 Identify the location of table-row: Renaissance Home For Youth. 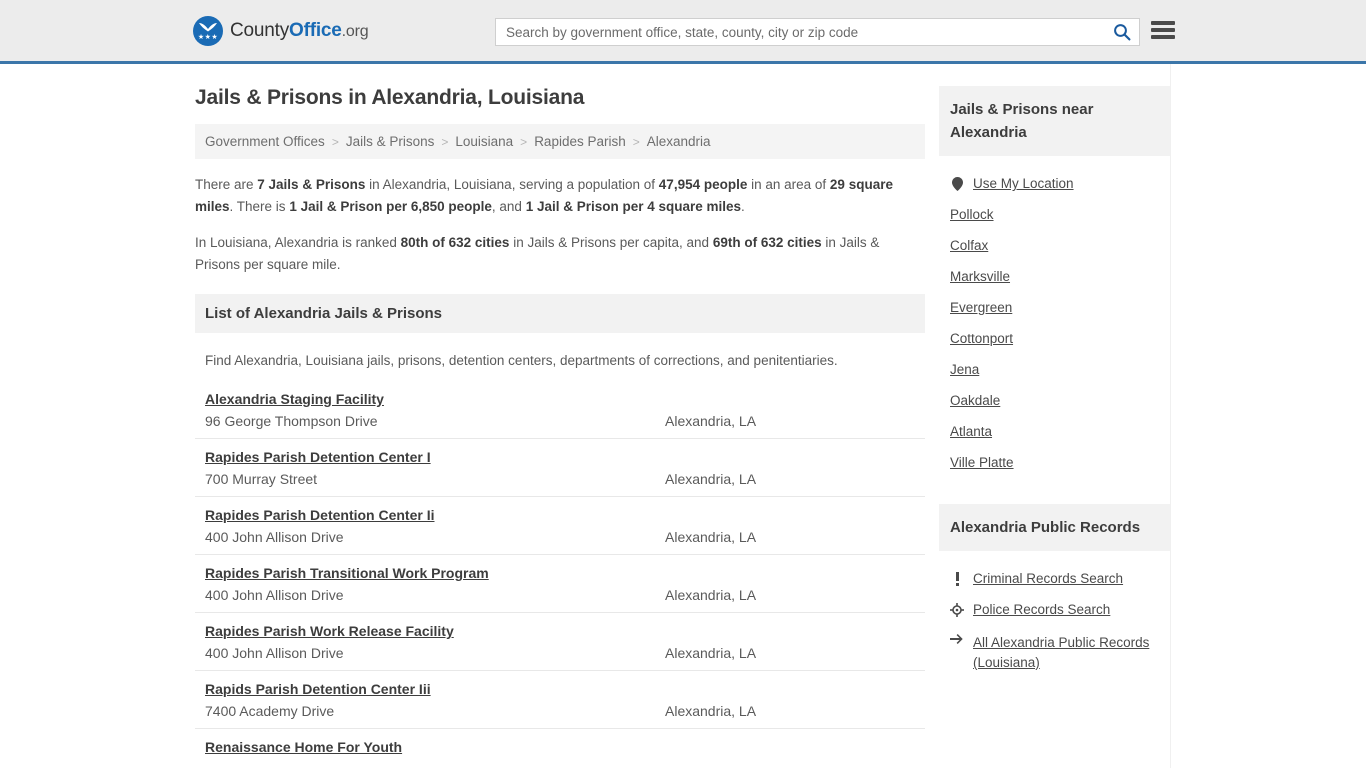
(560, 748).